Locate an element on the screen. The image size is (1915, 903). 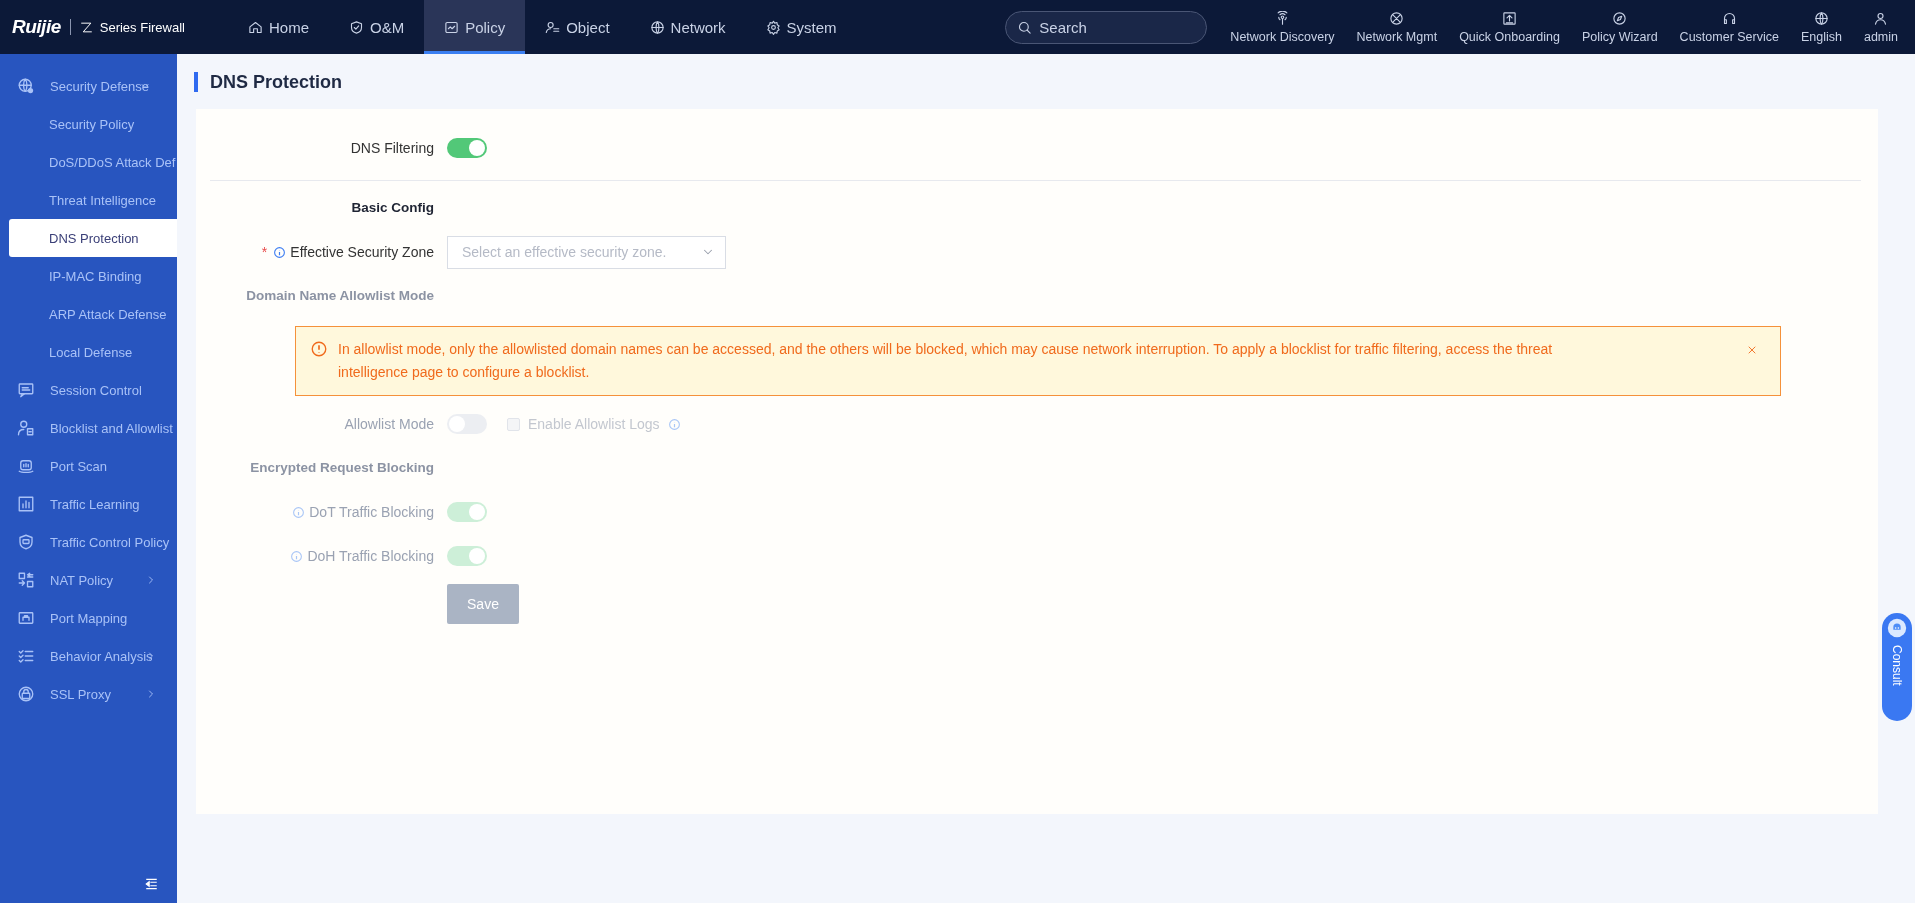
user-icon is located at coordinates (1881, 18).